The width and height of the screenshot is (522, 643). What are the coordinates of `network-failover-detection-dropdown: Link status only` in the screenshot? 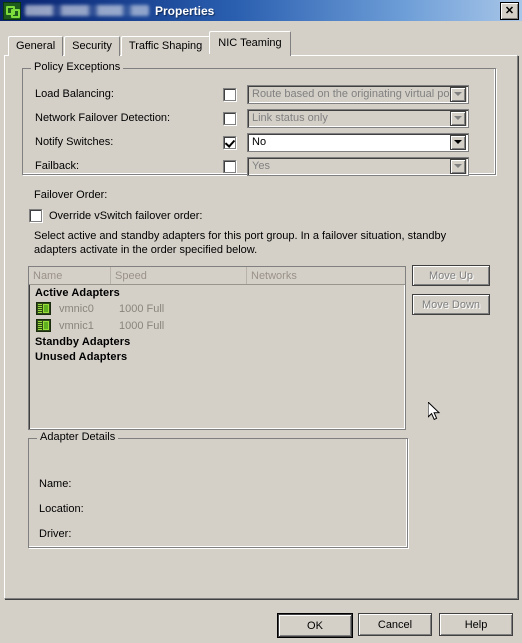 It's located at (358, 118).